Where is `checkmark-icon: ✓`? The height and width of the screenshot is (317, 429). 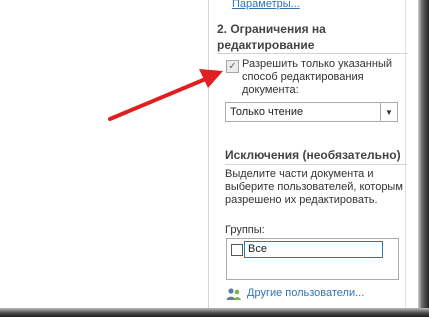
checkmark-icon: ✓ is located at coordinates (232, 66).